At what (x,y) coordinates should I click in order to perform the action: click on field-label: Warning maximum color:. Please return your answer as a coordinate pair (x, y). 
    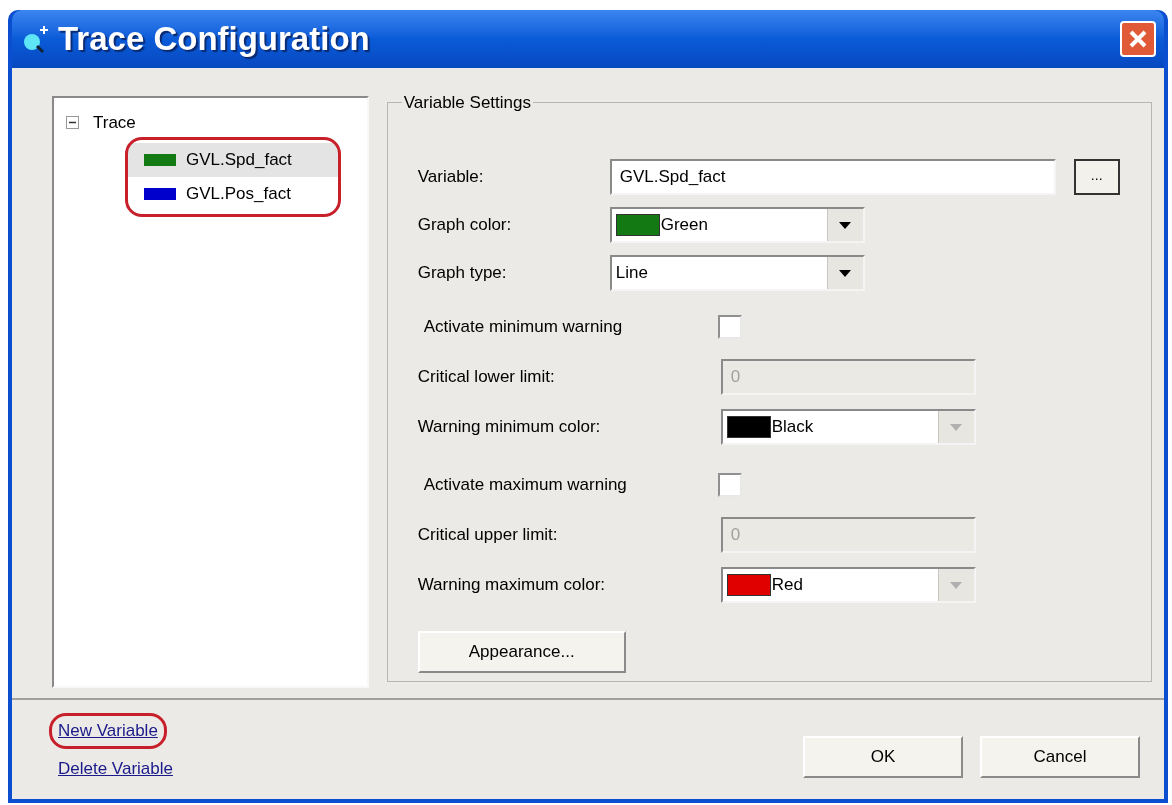
    Looking at the image, I should click on (512, 585).